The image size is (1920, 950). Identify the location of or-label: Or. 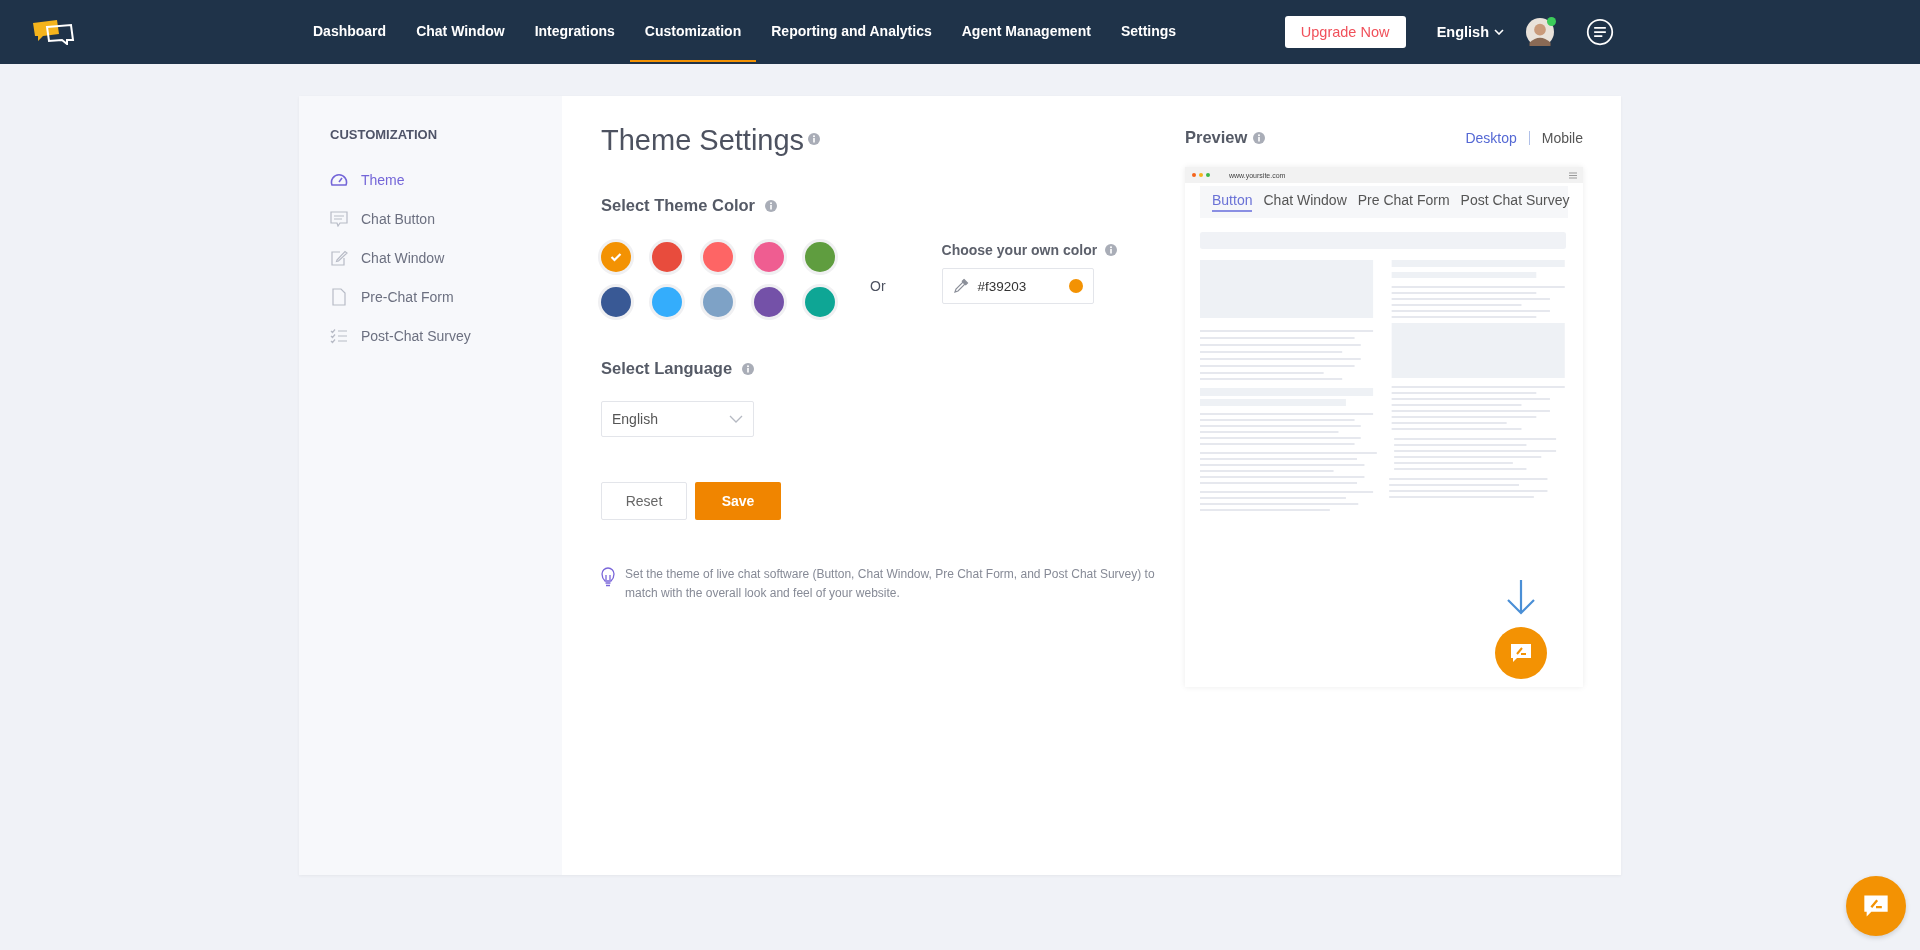
(878, 286).